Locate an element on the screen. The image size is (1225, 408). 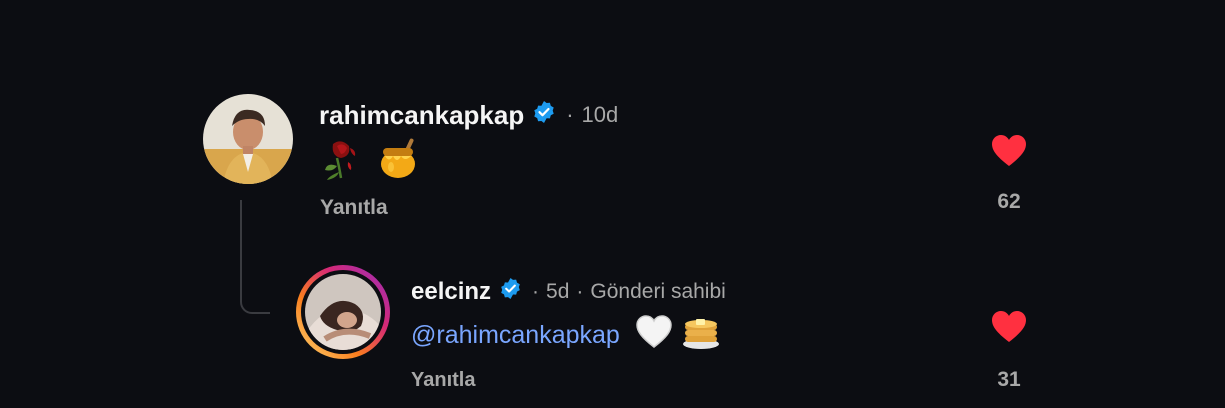
honey-pot-icon is located at coordinates (399, 160).